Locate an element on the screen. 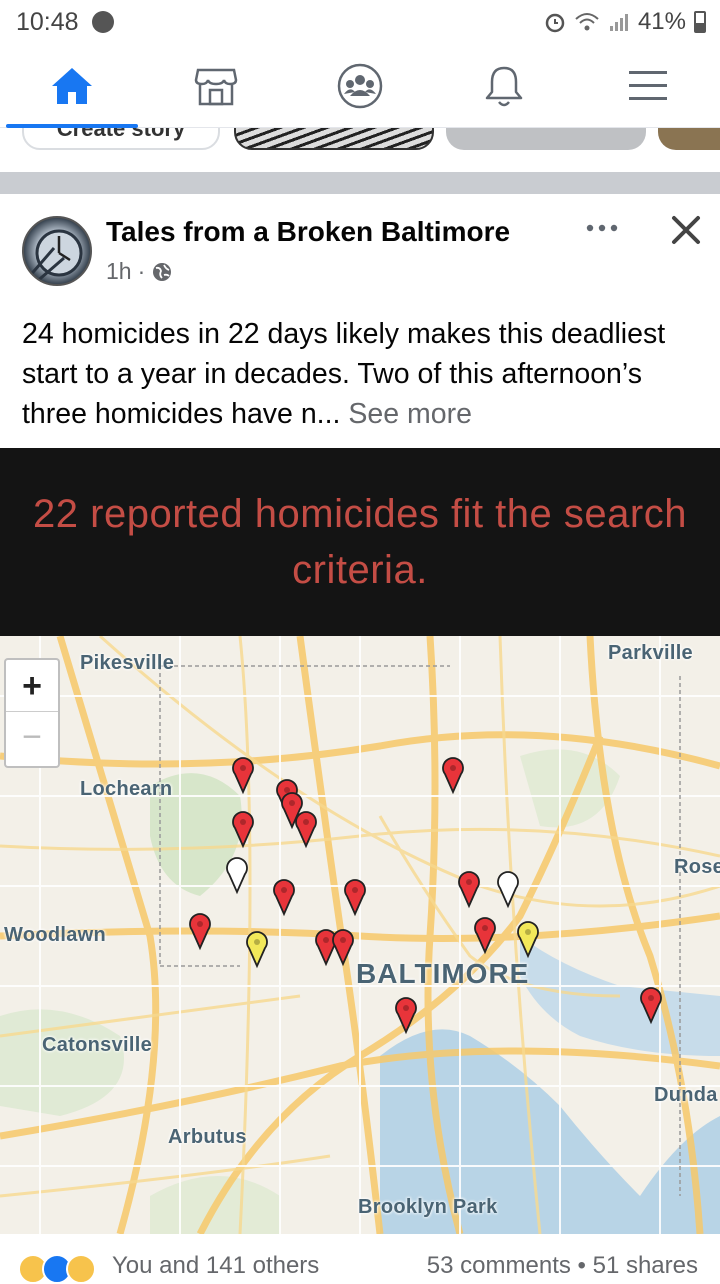 This screenshot has height=1284, width=720. globe-icon is located at coordinates (162, 271).